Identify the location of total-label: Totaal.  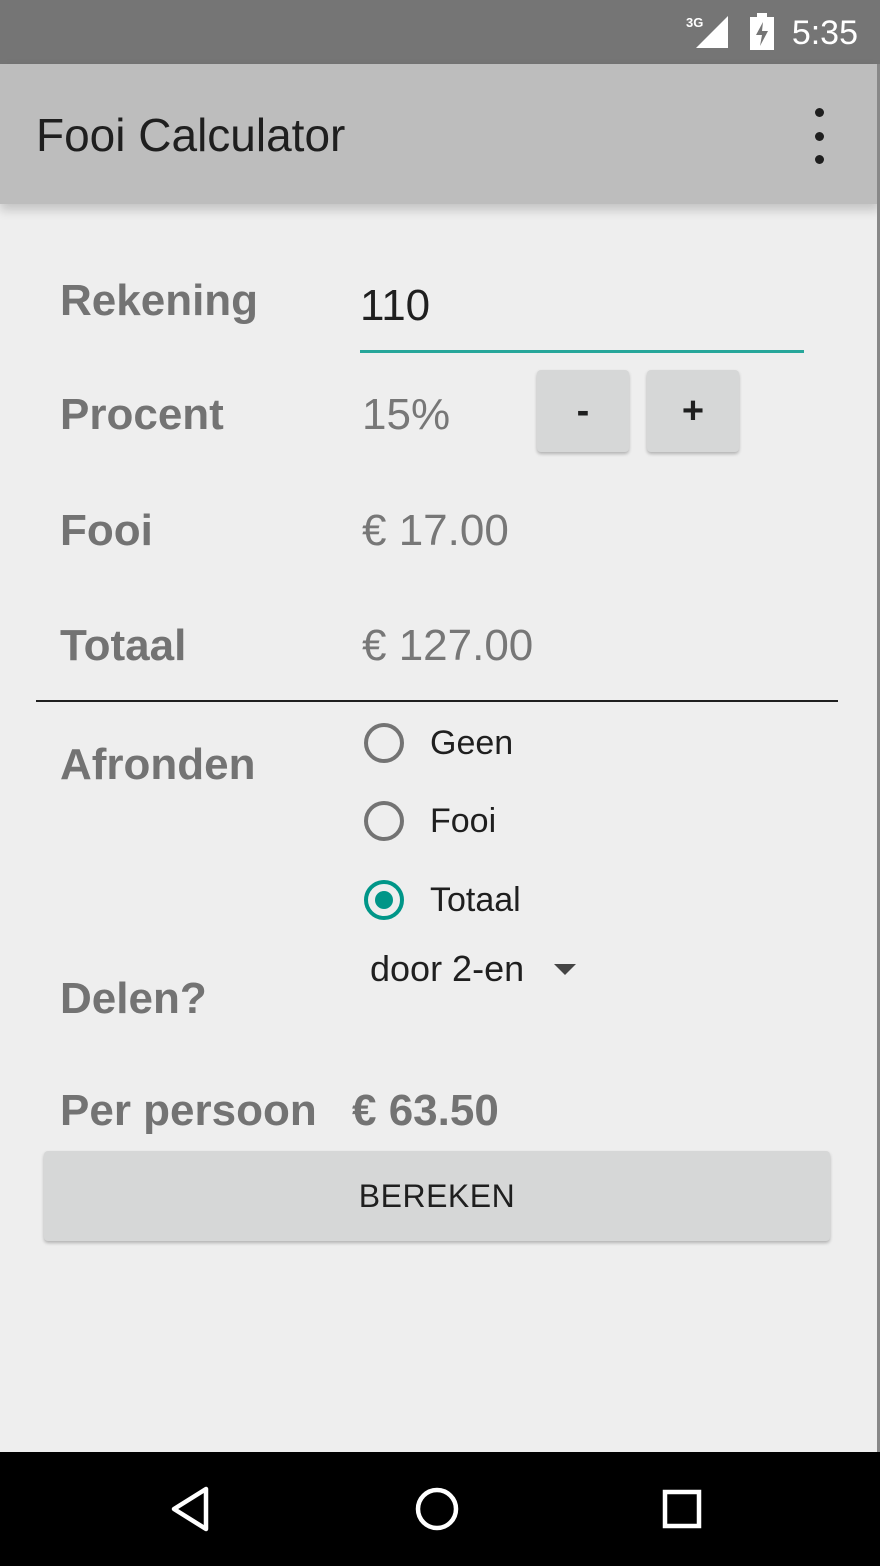
(123, 645).